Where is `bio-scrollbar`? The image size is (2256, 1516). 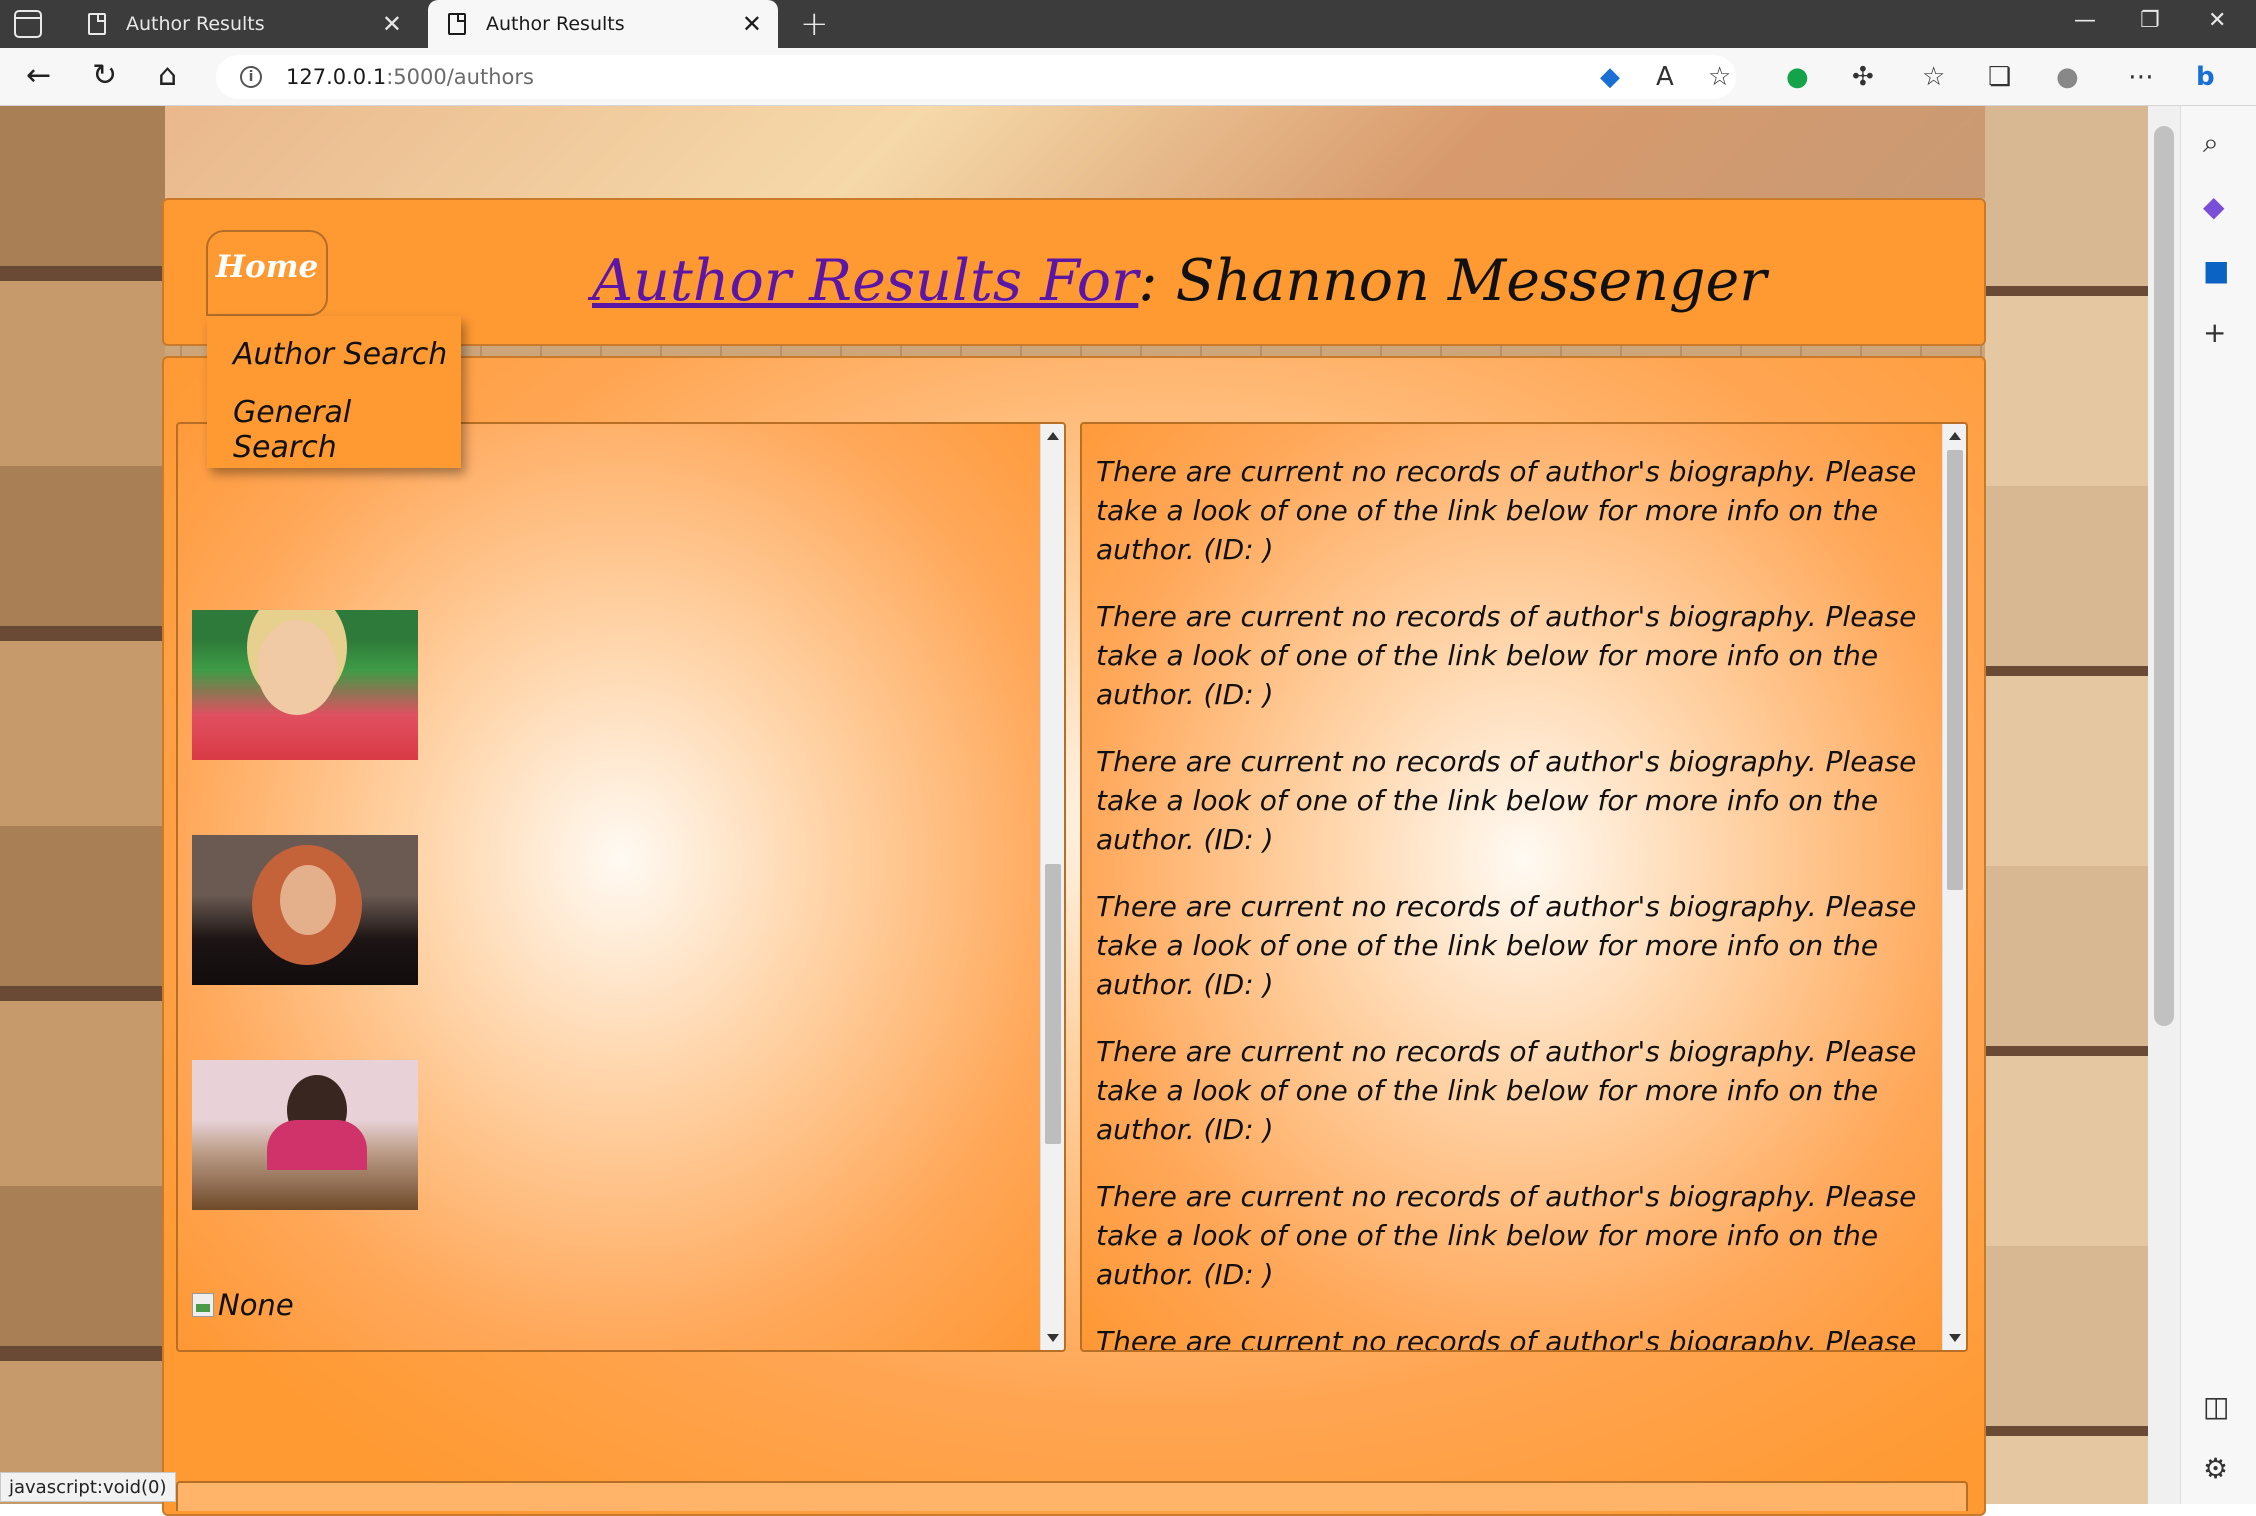
bio-scrollbar is located at coordinates (1954, 887).